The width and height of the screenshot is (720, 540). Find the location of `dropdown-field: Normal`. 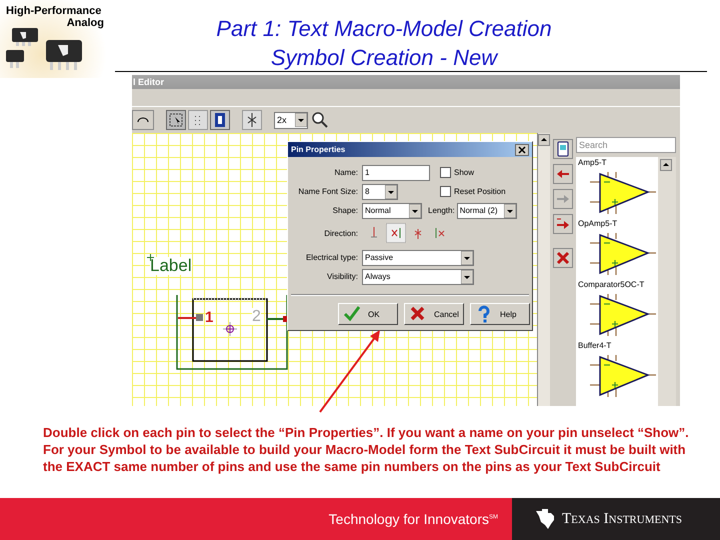

dropdown-field: Normal is located at coordinates (392, 210).